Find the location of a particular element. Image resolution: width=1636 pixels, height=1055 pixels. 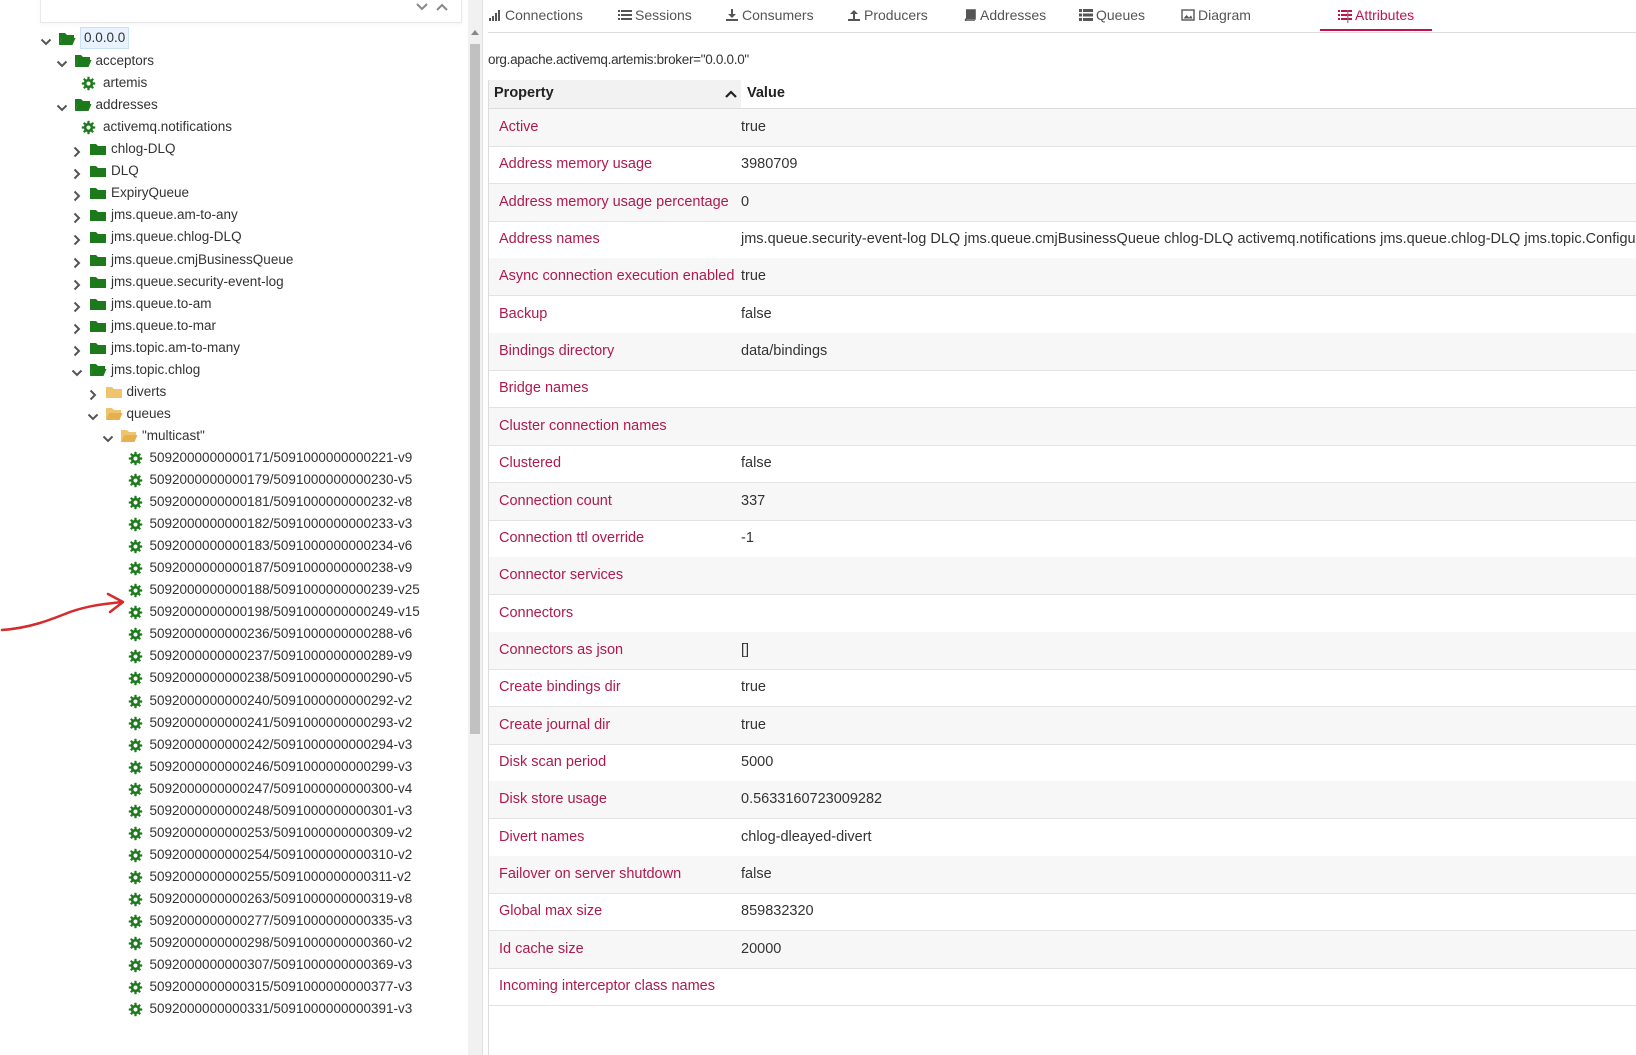

tree-node-label: 5092000000000237/5091000000000289-v9 is located at coordinates (281, 656).